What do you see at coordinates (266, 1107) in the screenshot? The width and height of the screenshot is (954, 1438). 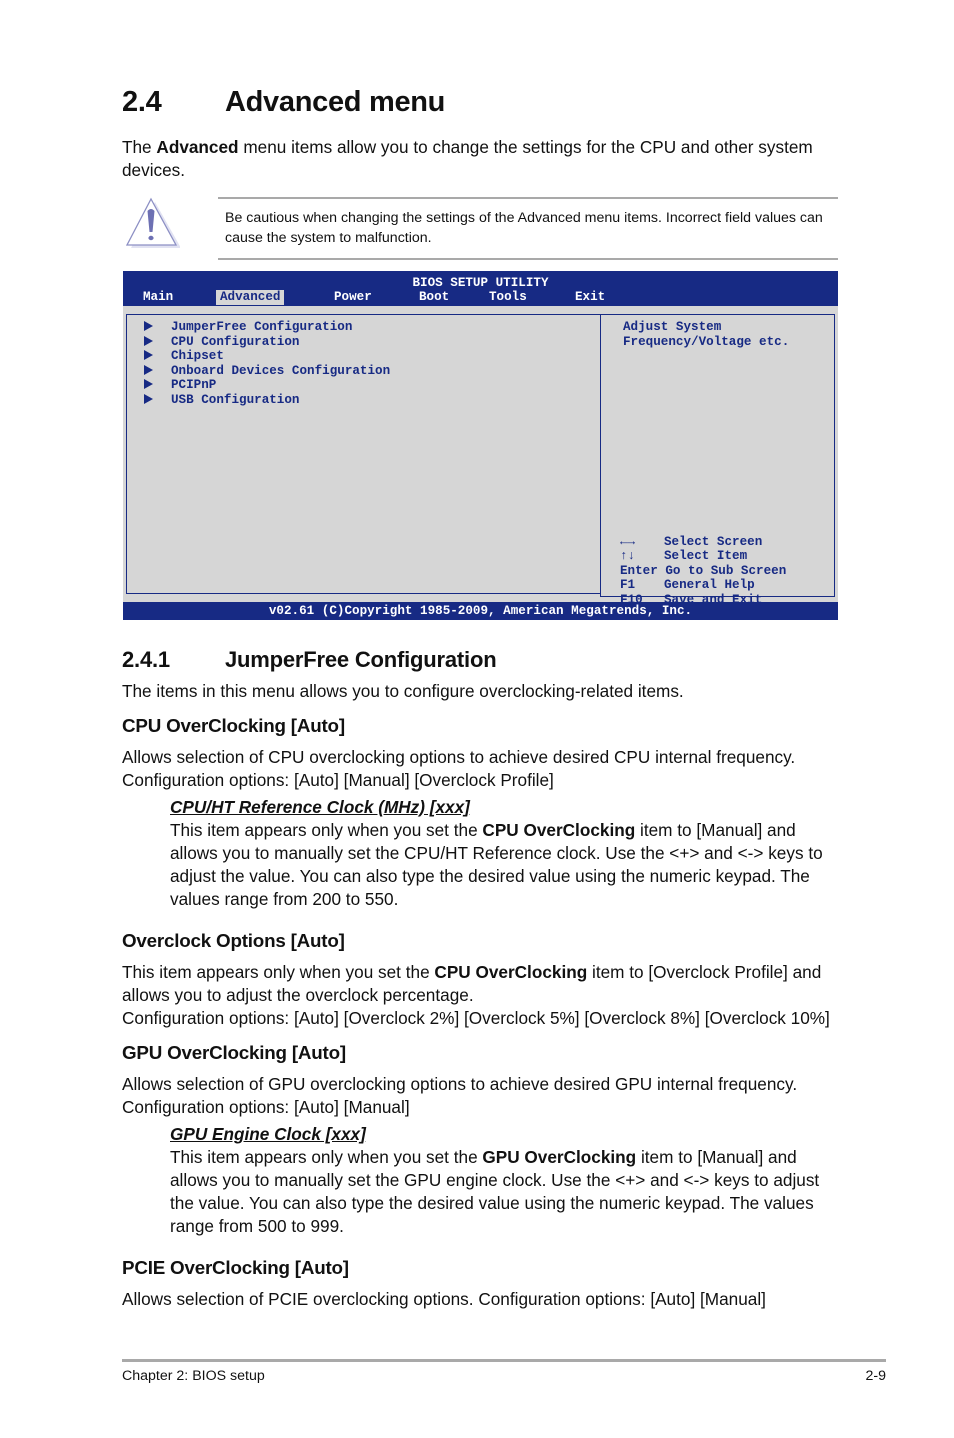 I see `gpu-overclocking-options: Configuration options: [Auto] [Manual]` at bounding box center [266, 1107].